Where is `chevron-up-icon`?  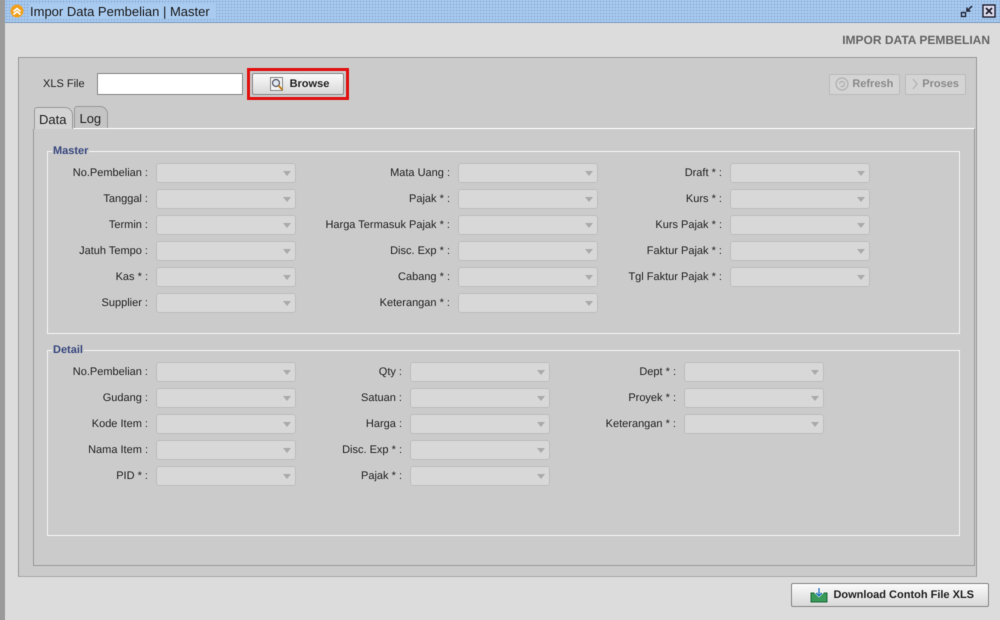
chevron-up-icon is located at coordinates (17, 11).